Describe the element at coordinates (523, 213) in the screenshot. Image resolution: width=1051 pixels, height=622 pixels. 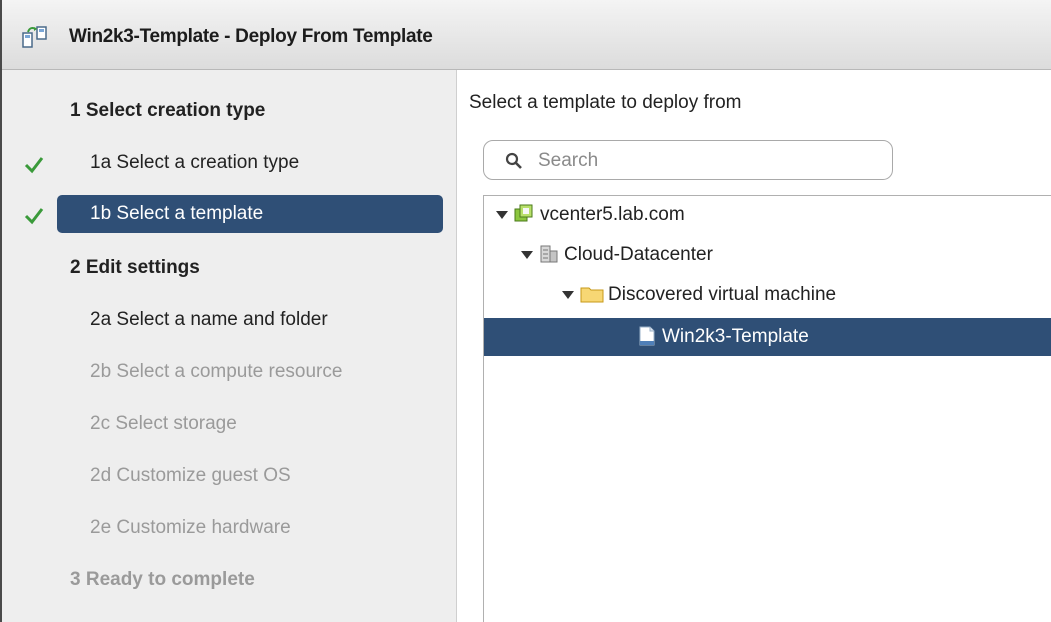
I see `vcenter-icon` at that location.